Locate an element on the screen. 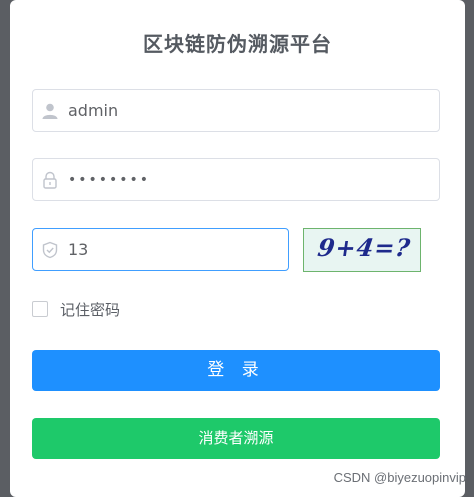  captcha-input is located at coordinates (173, 249).